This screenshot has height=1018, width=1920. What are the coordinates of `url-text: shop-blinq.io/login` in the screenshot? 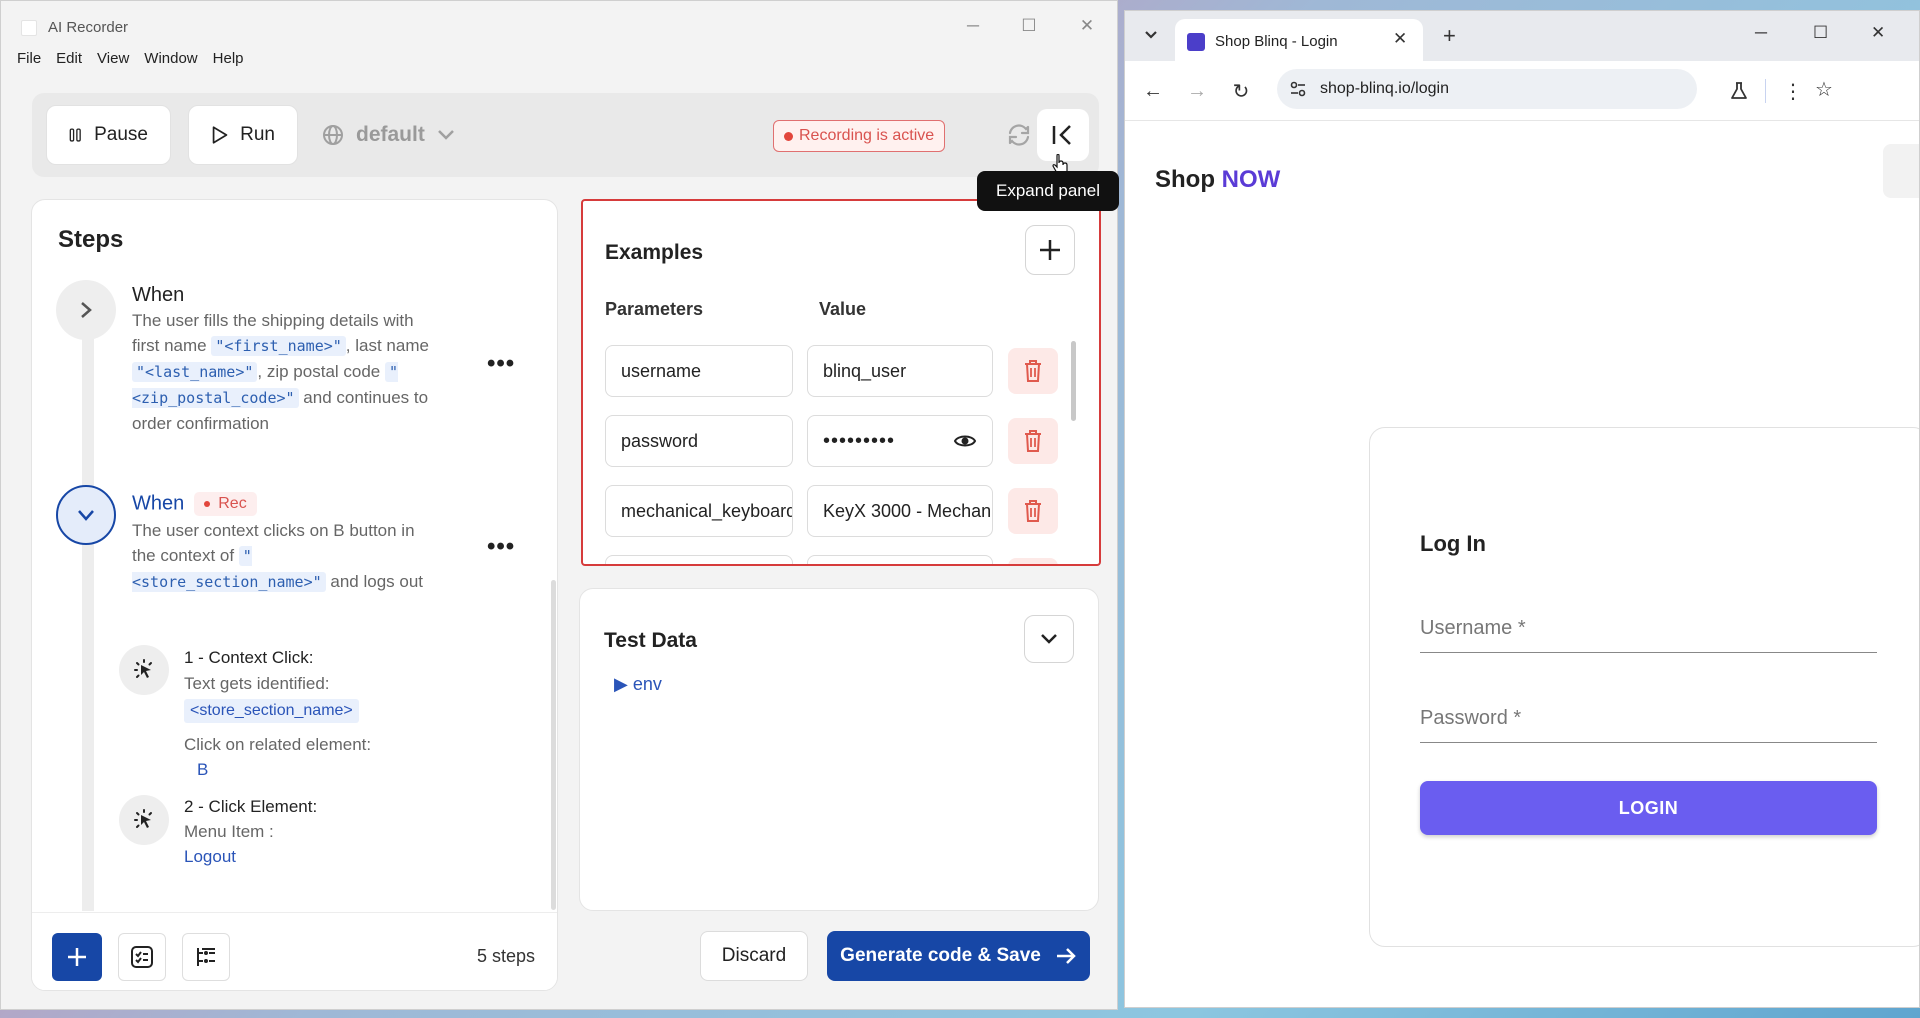 It's located at (1384, 88).